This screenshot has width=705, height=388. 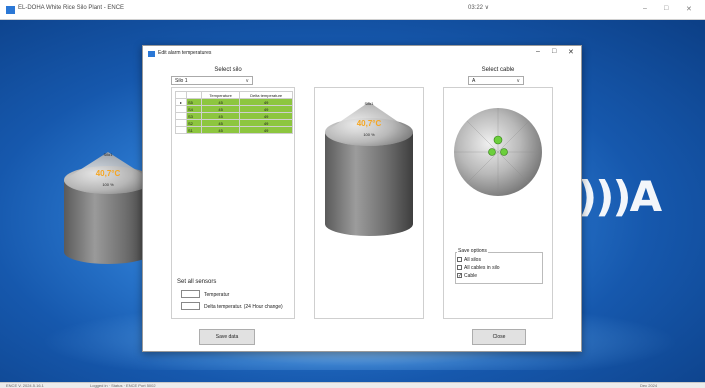 I want to click on row-selector-icon: ▸, so click(x=181, y=102).